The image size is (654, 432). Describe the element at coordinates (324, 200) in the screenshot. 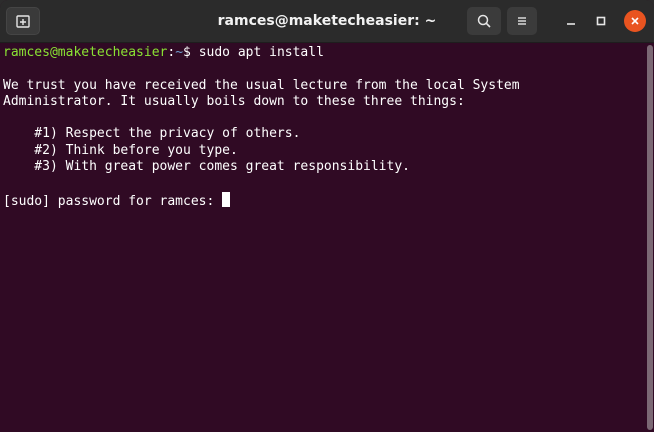

I see `password-line: [sudo] password for ramces:` at that location.